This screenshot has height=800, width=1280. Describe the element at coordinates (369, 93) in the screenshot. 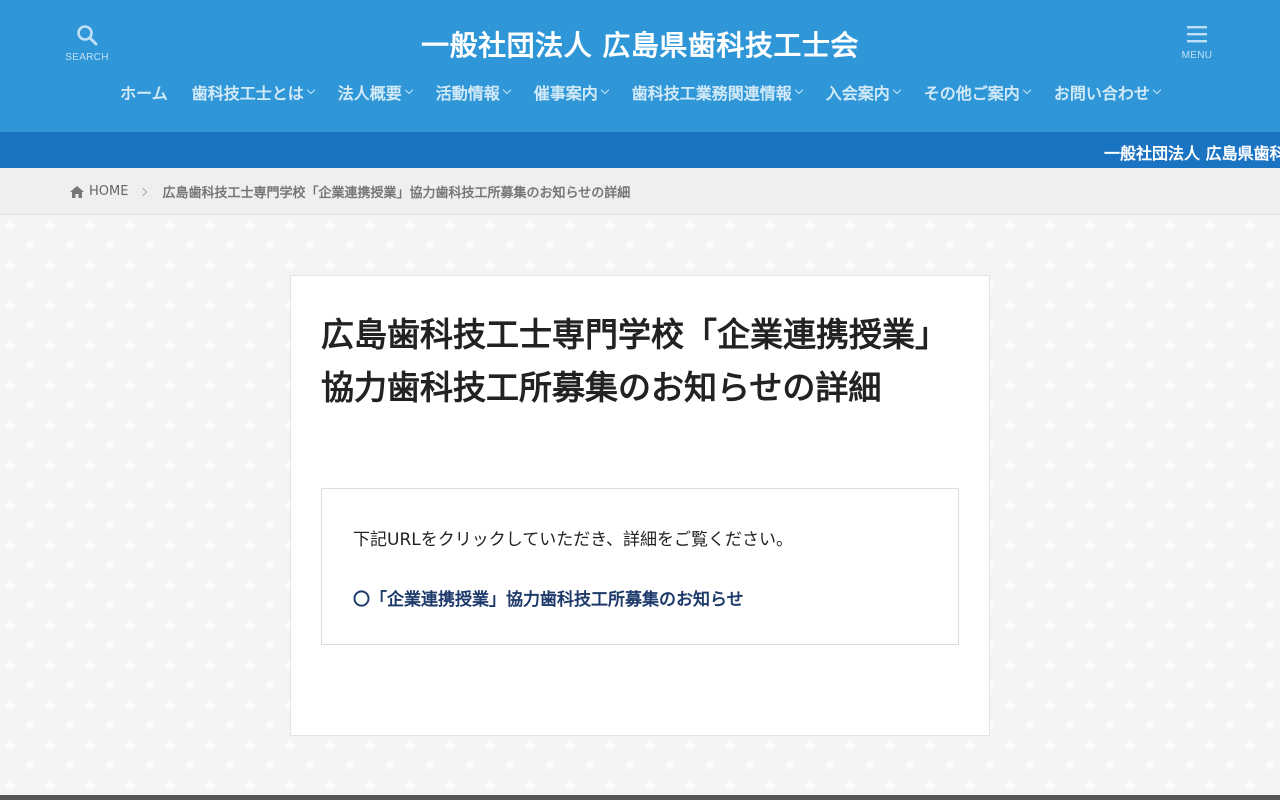

I see `nav-item-label: 法人概要` at that location.